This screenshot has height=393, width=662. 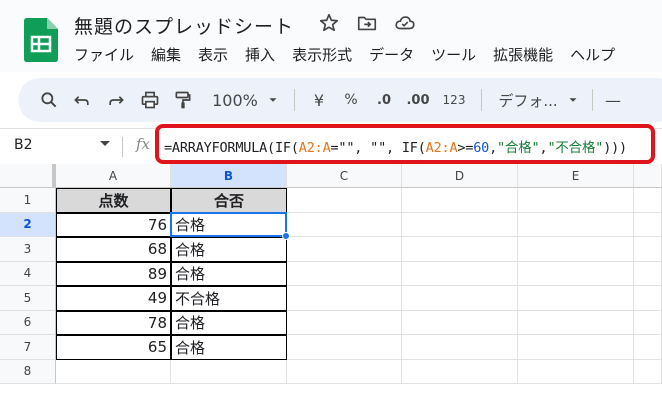 I want to click on row-header-2: 2, so click(x=28, y=224).